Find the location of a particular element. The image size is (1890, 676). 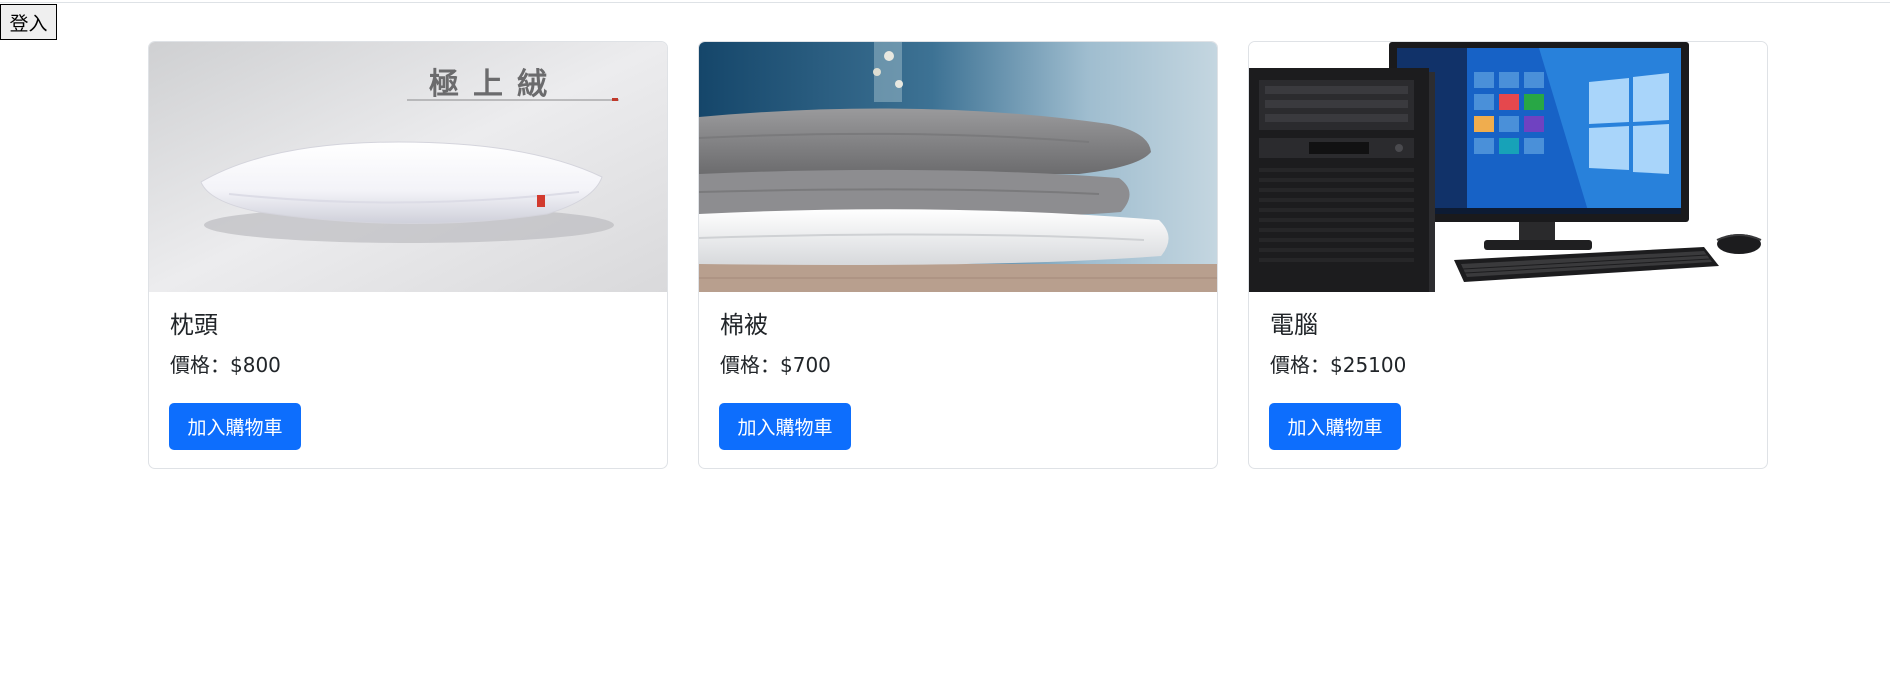

login-button: 登入 is located at coordinates (28, 22).